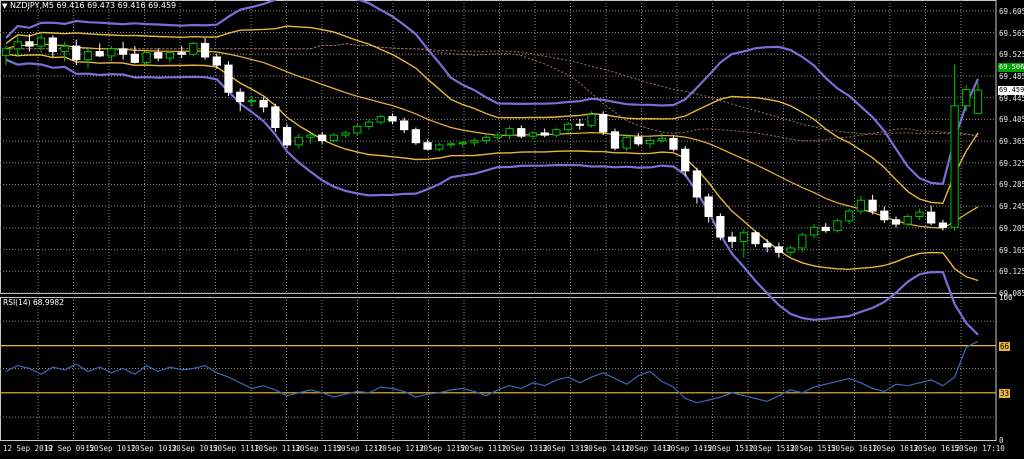 This screenshot has width=1024, height=459. I want to click on rsi-title: RSI(14) 68.9982, so click(33, 302).